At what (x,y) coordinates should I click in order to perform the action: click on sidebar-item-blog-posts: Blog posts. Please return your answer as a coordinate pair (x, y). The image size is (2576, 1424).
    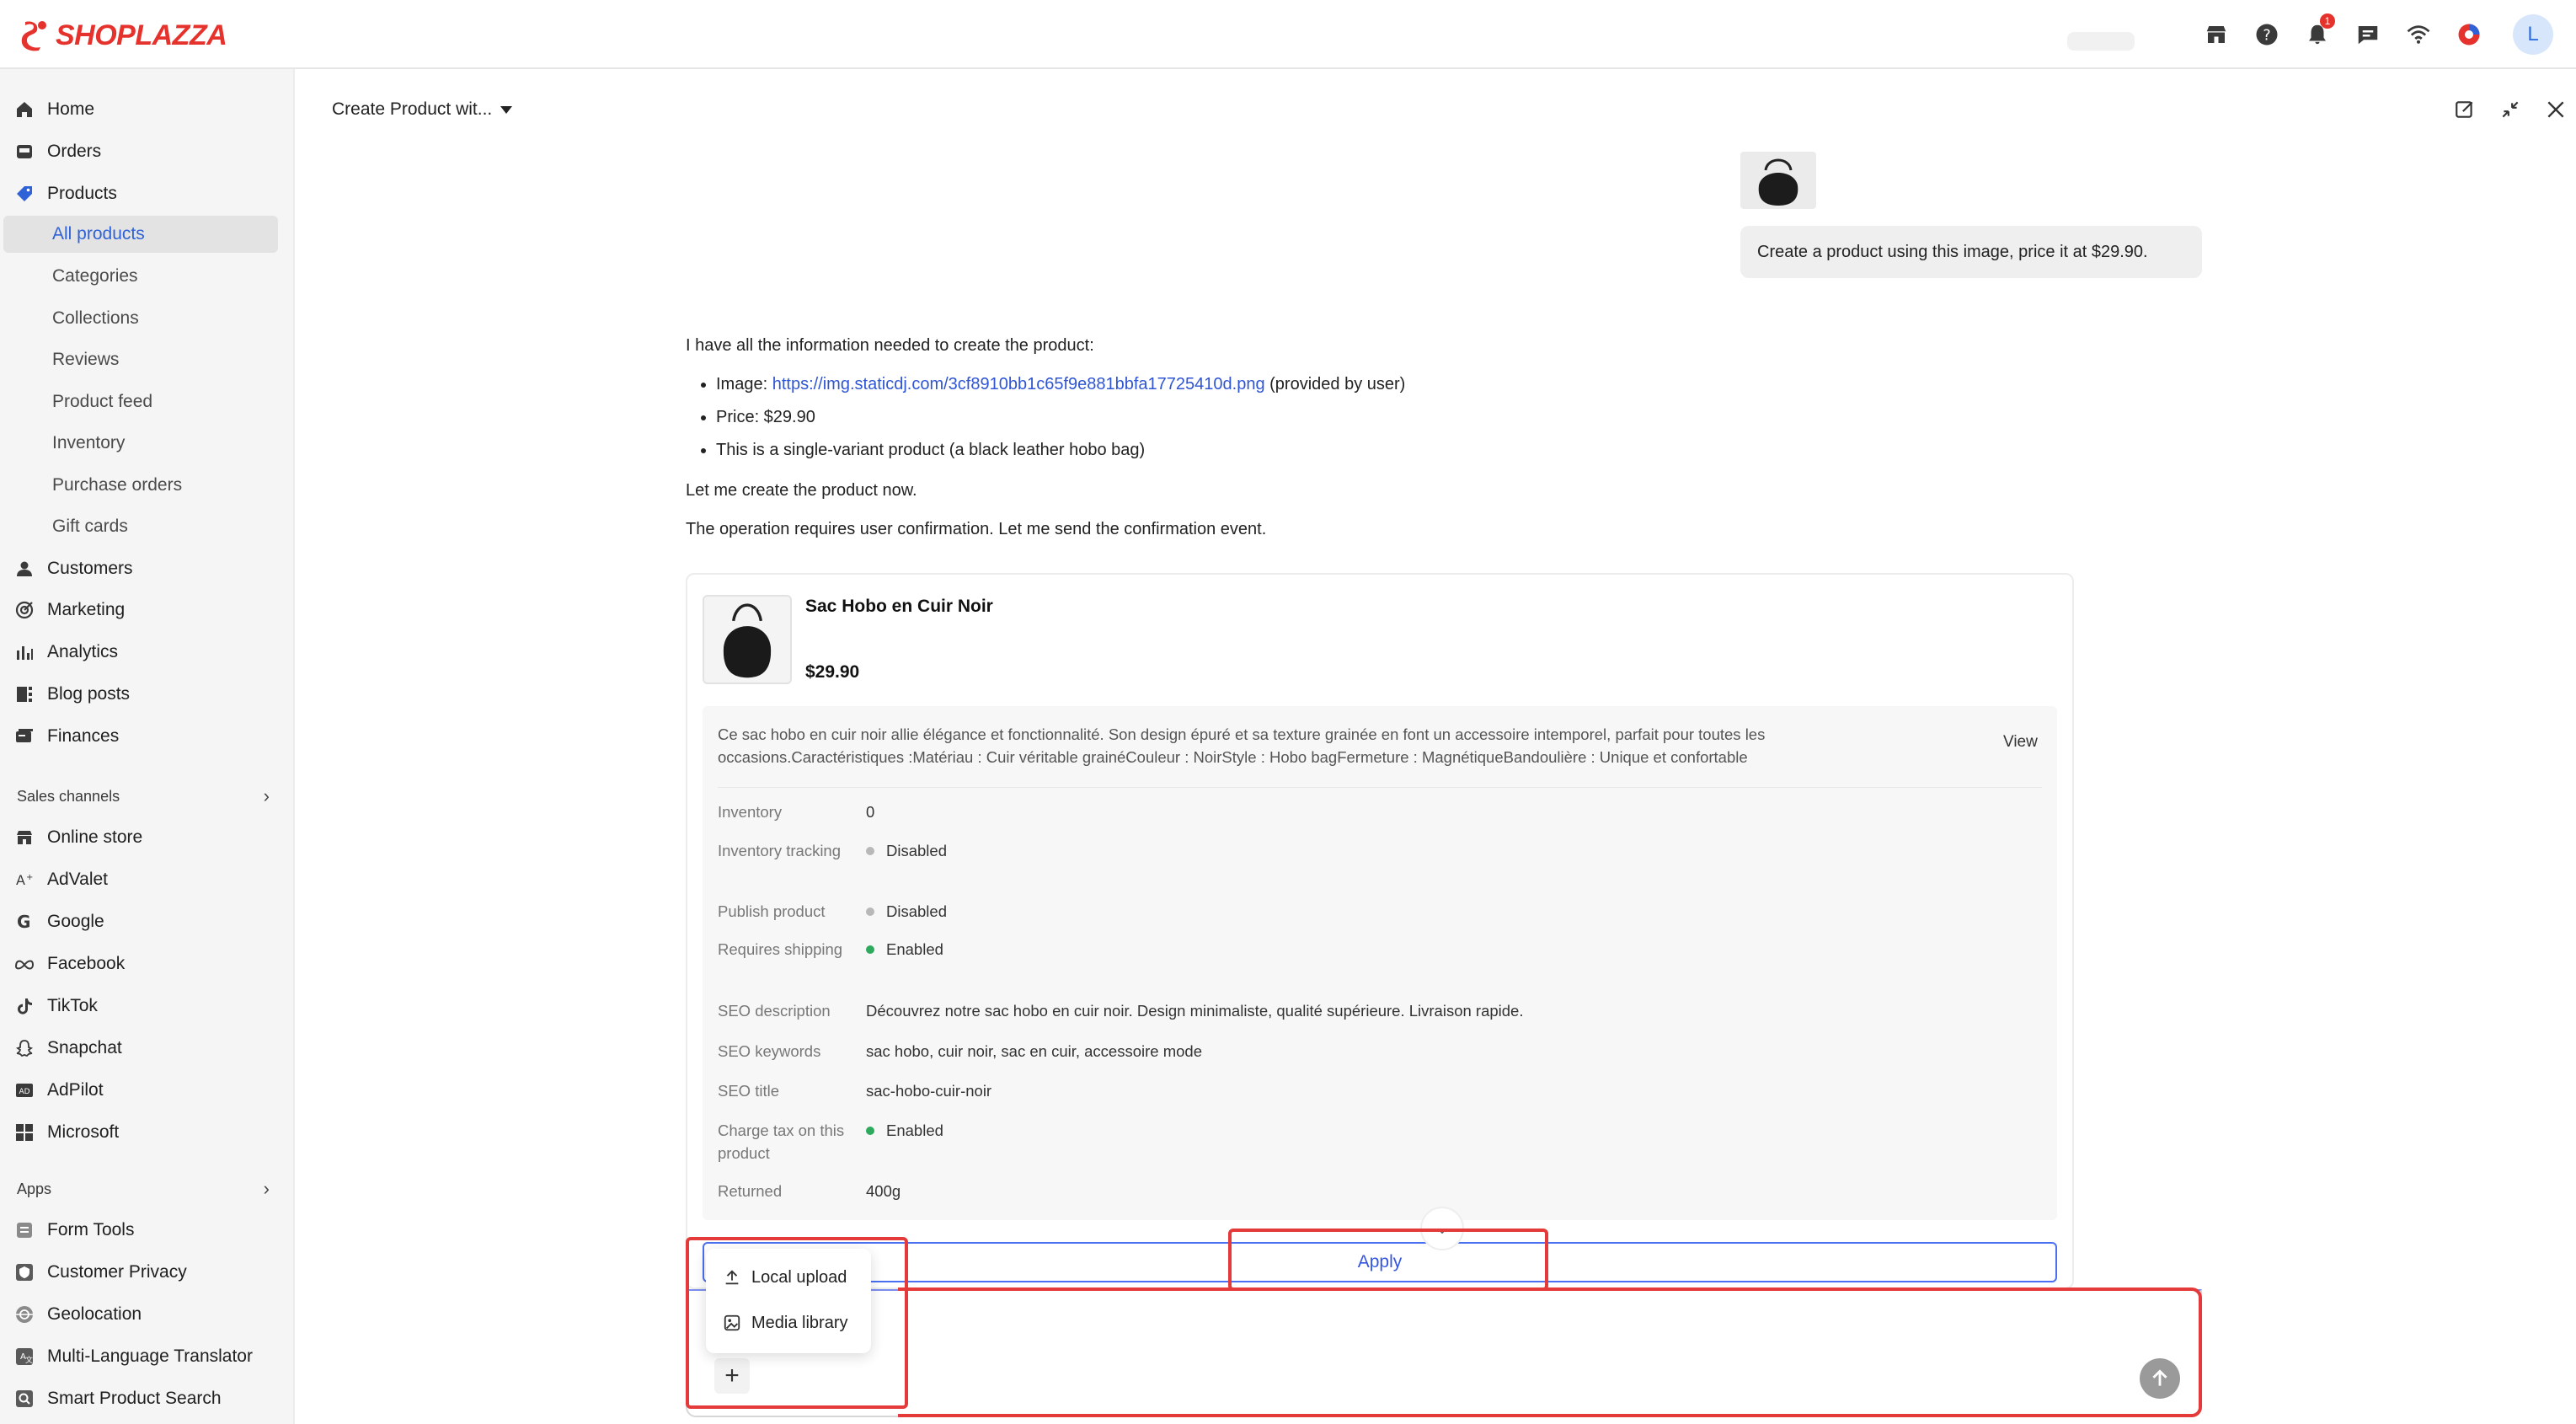
    Looking at the image, I should click on (147, 694).